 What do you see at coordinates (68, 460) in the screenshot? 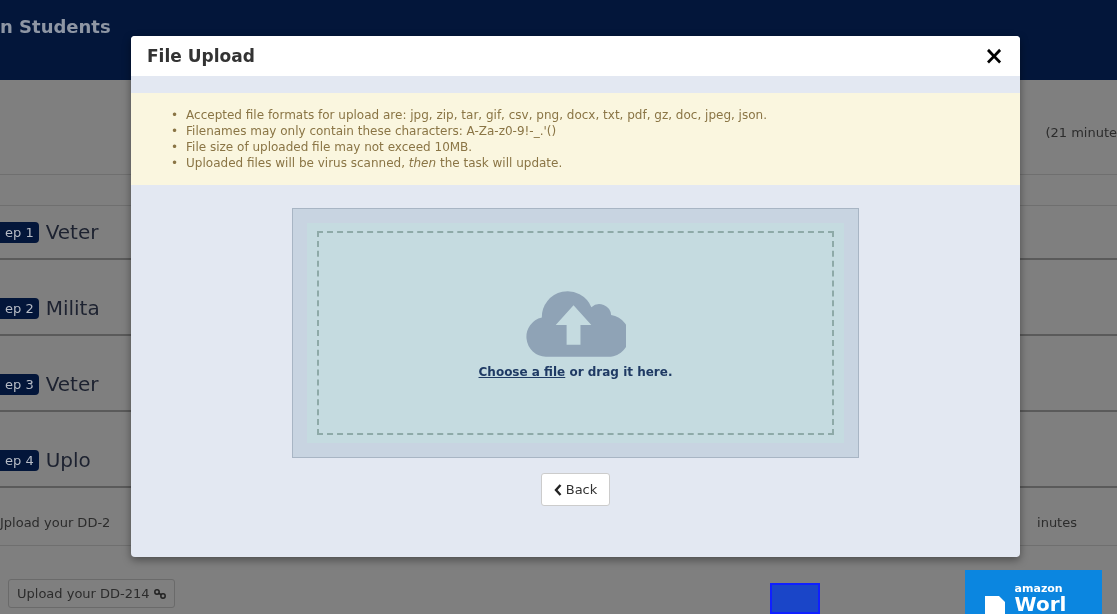
I see `step-title: Uplo` at bounding box center [68, 460].